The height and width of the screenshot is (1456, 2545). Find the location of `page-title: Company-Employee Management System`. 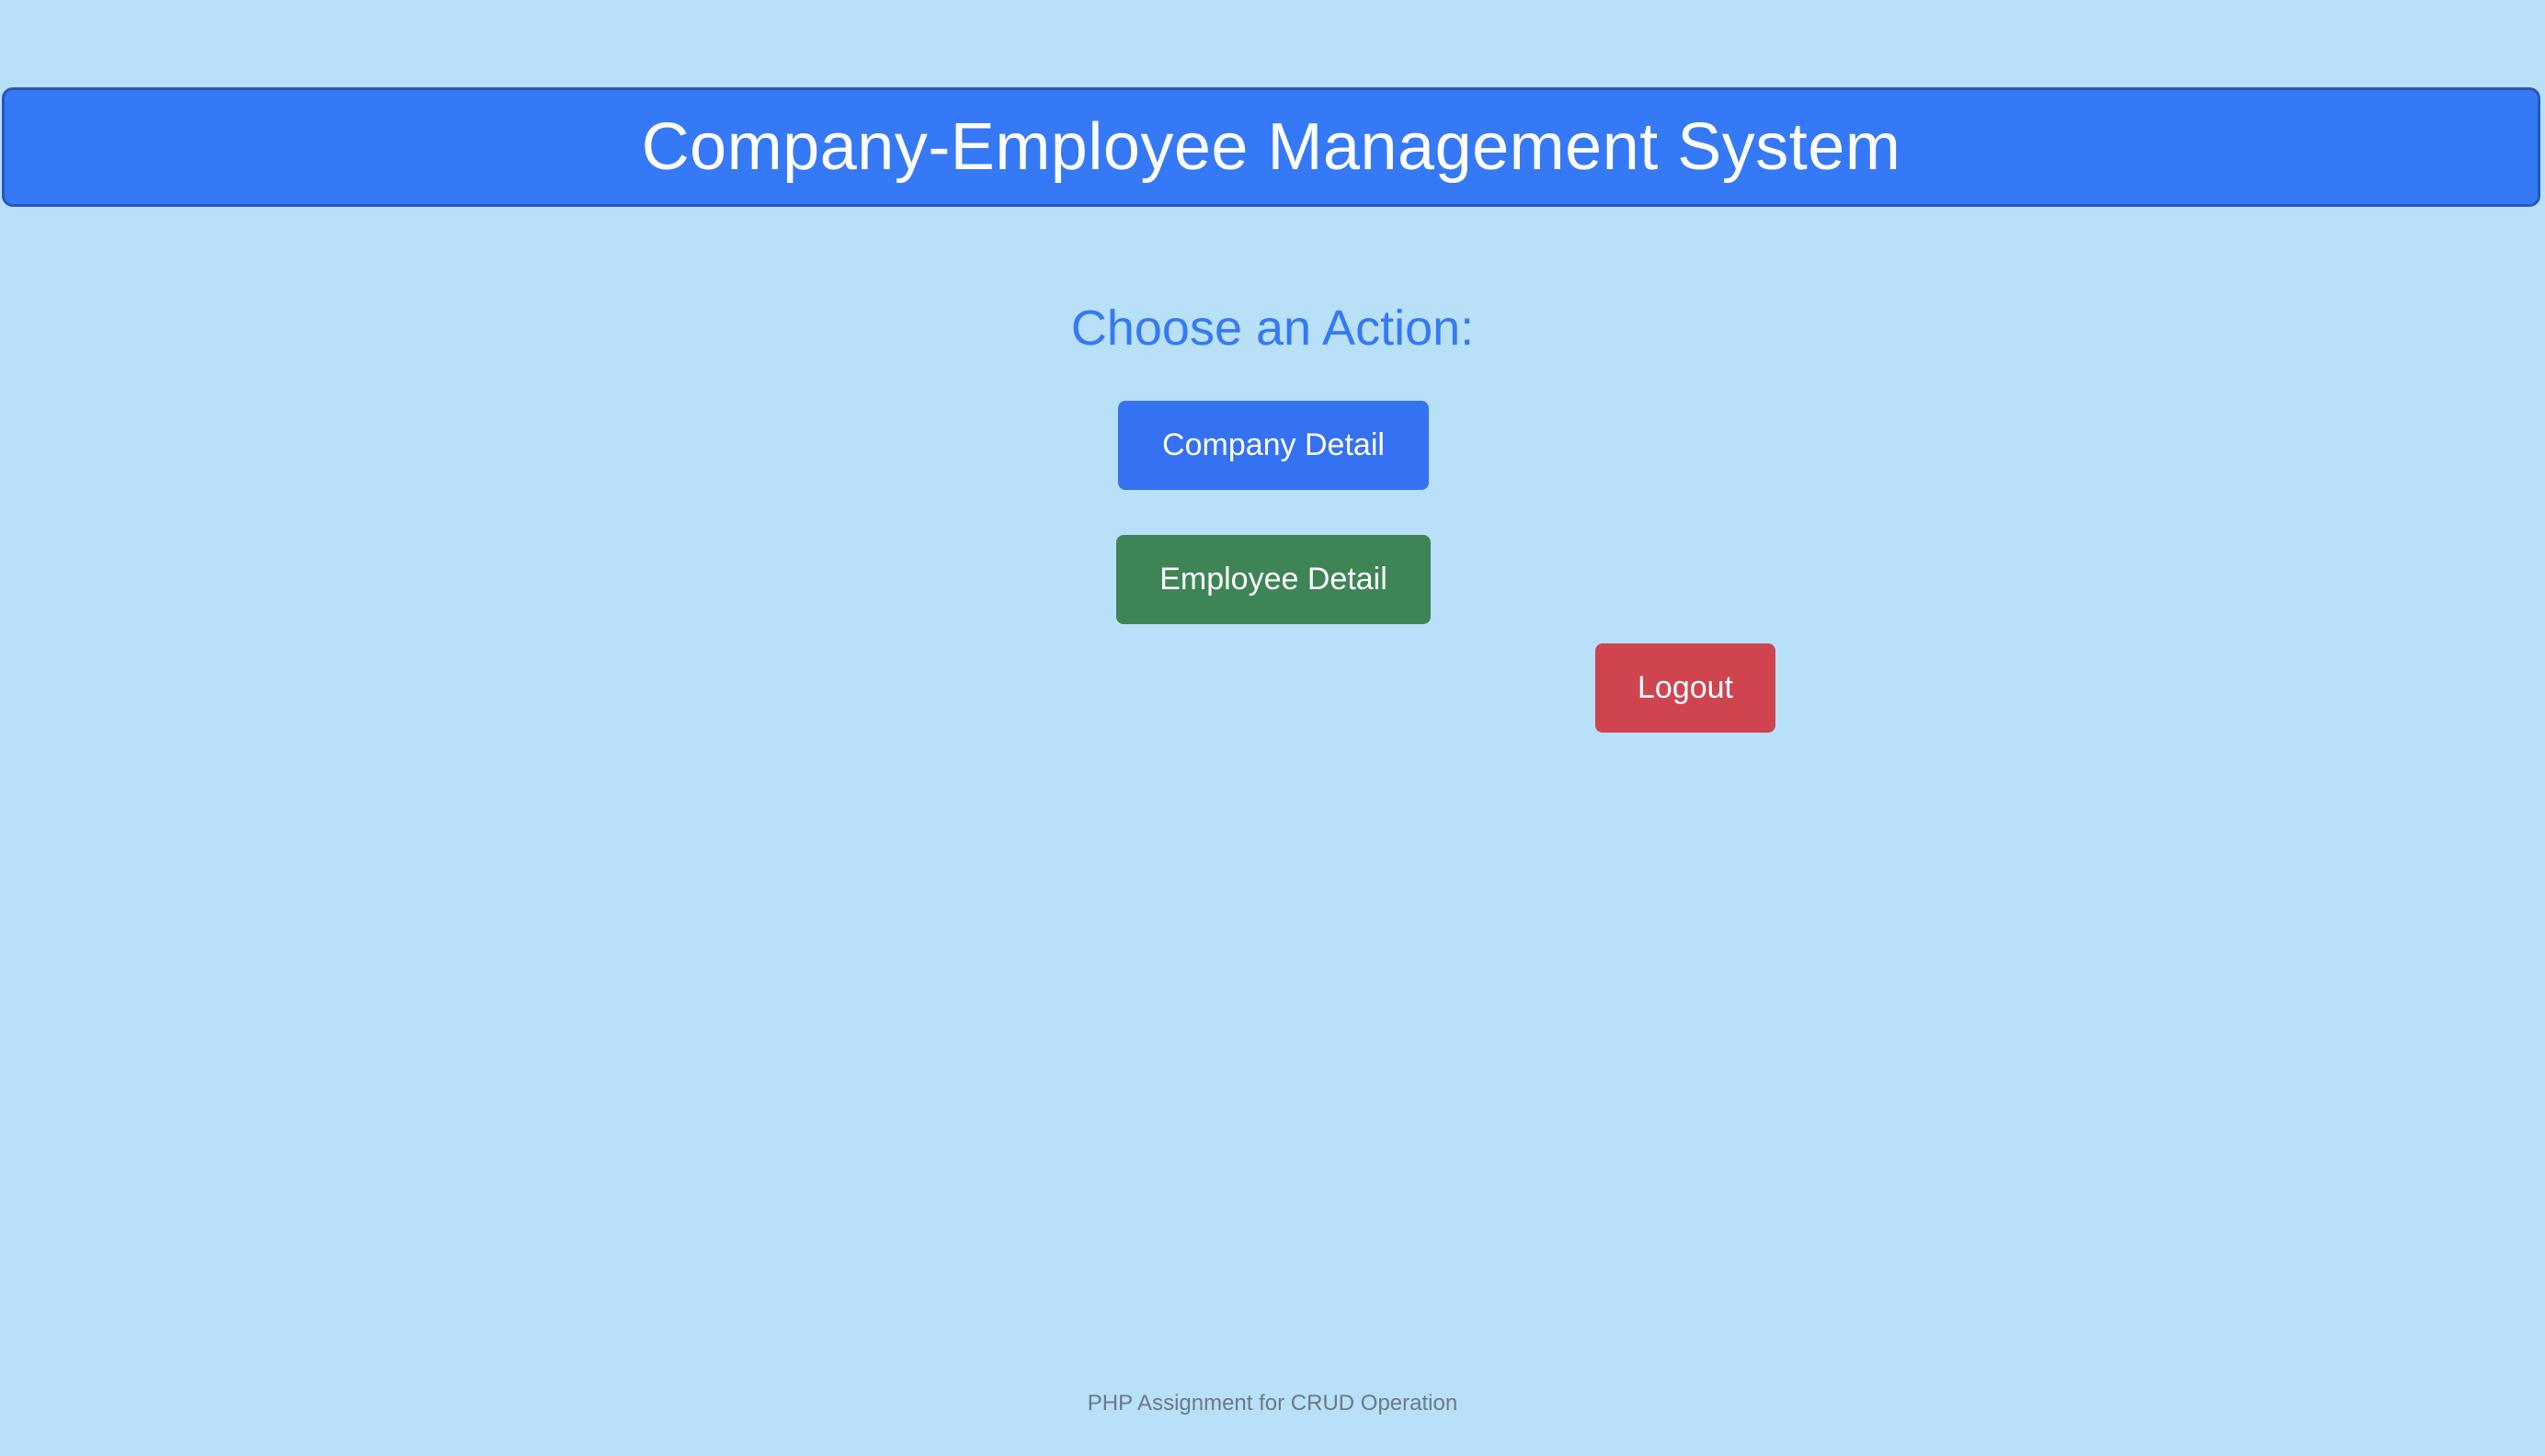

page-title: Company-Employee Management System is located at coordinates (1271, 147).